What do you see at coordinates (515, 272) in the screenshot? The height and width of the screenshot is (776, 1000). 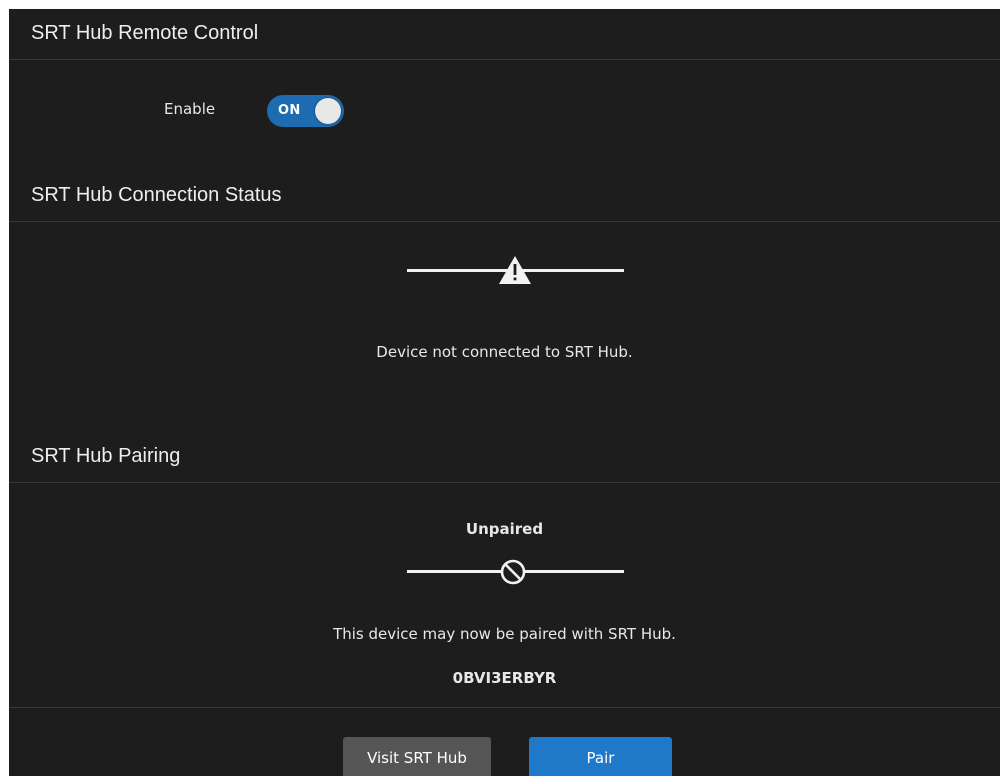 I see `warning-triangle-icon` at bounding box center [515, 272].